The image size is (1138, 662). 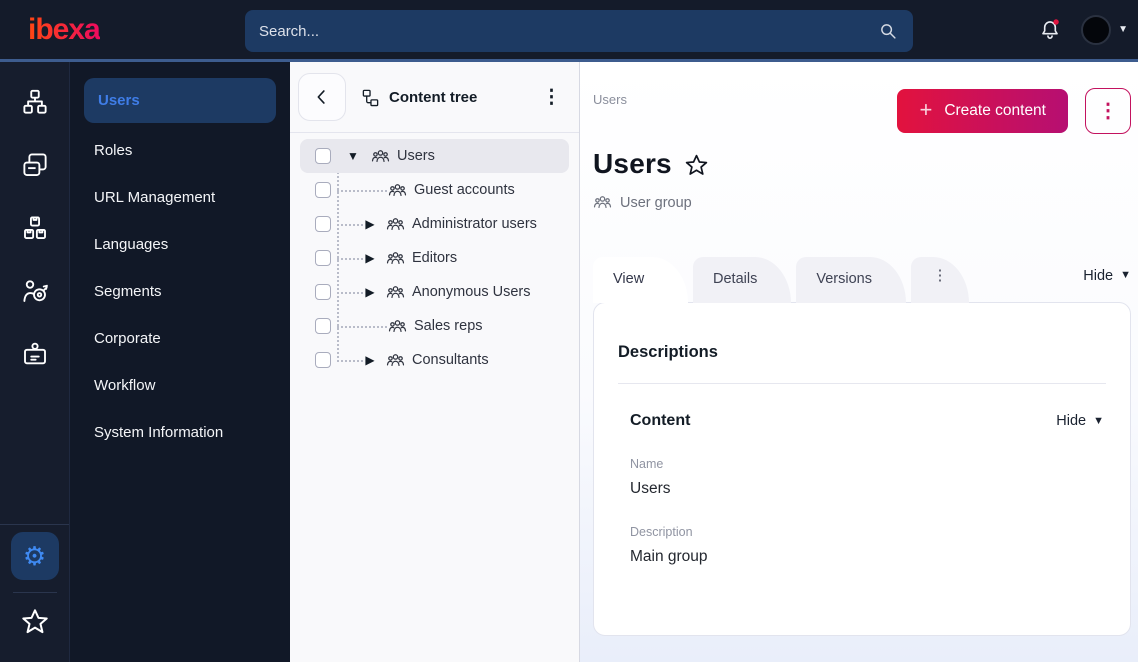 I want to click on tab-more-kebab-icon: ⋮, so click(x=939, y=280).